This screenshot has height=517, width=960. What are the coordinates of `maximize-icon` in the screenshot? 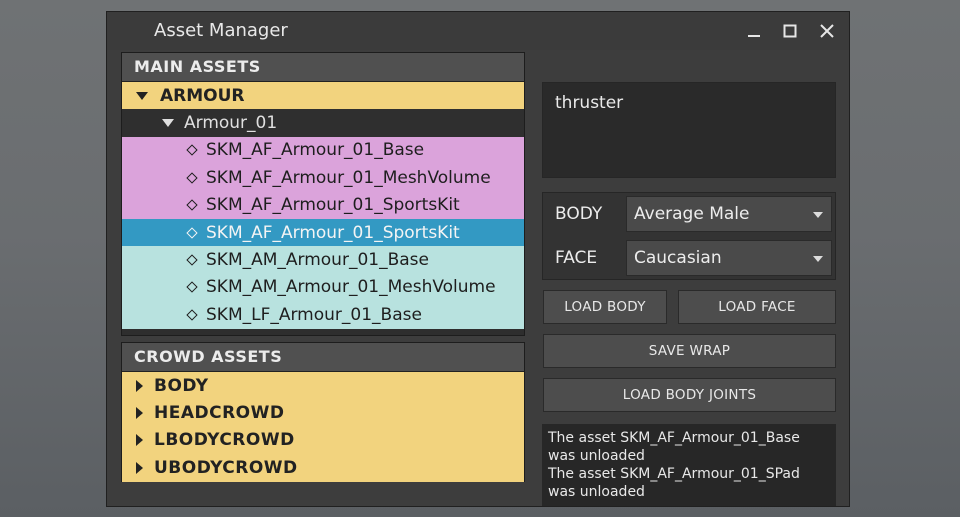 It's located at (790, 31).